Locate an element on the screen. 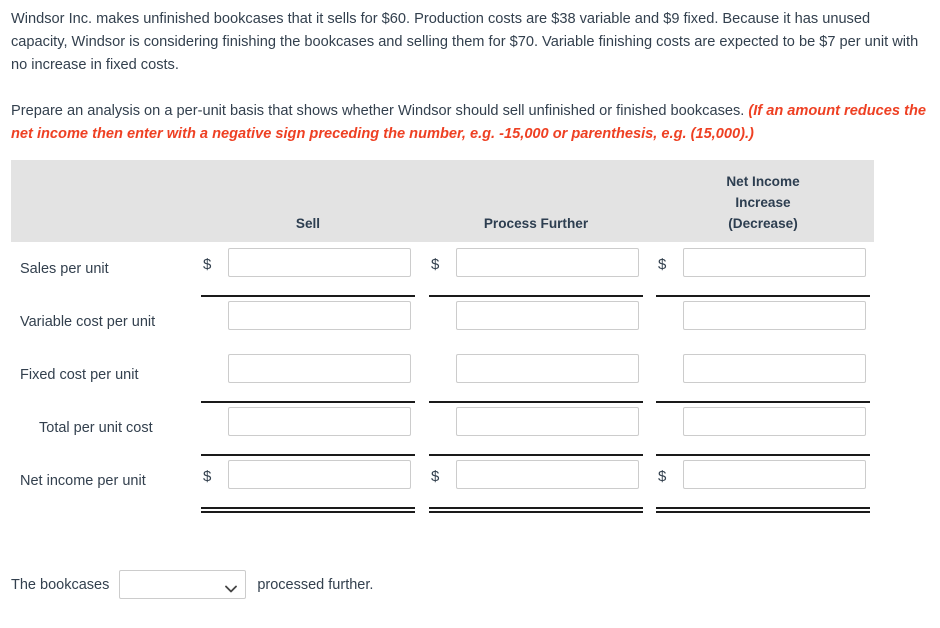 The height and width of the screenshot is (628, 940). column-header-net-income-line1: Net Income is located at coordinates (763, 181).